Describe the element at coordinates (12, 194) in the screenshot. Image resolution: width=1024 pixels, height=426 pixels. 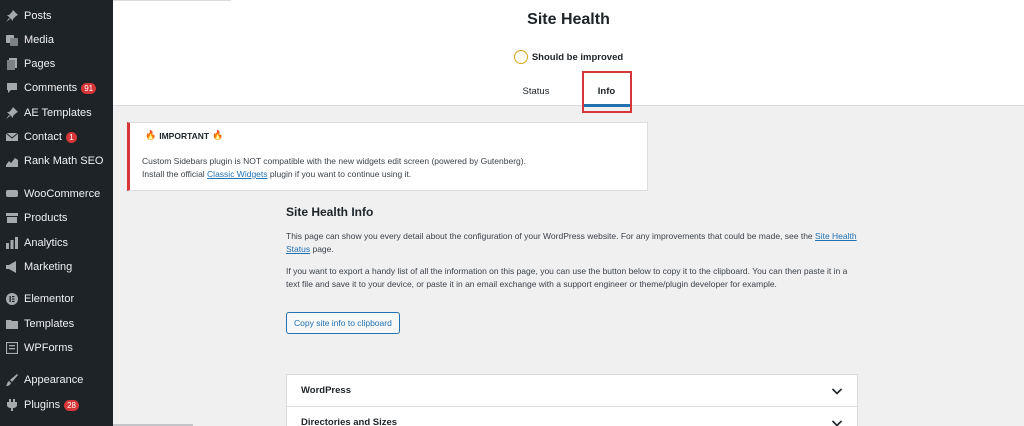
I see `woocommerce-icon` at that location.